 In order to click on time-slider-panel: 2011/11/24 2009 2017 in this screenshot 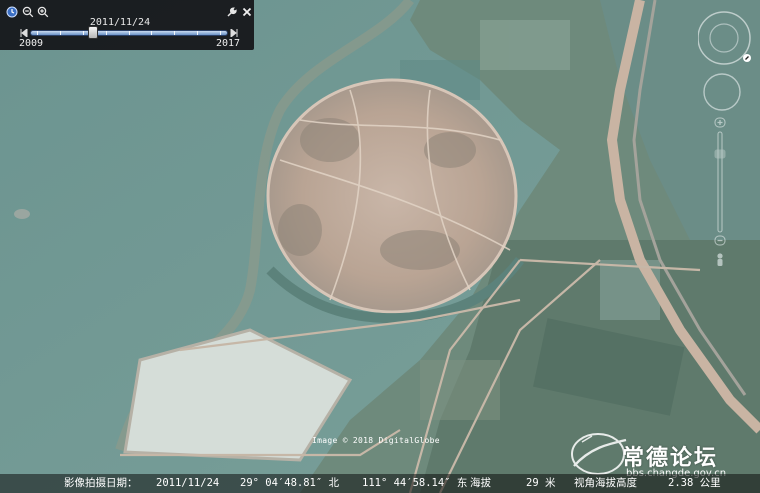, I will do `click(127, 25)`.